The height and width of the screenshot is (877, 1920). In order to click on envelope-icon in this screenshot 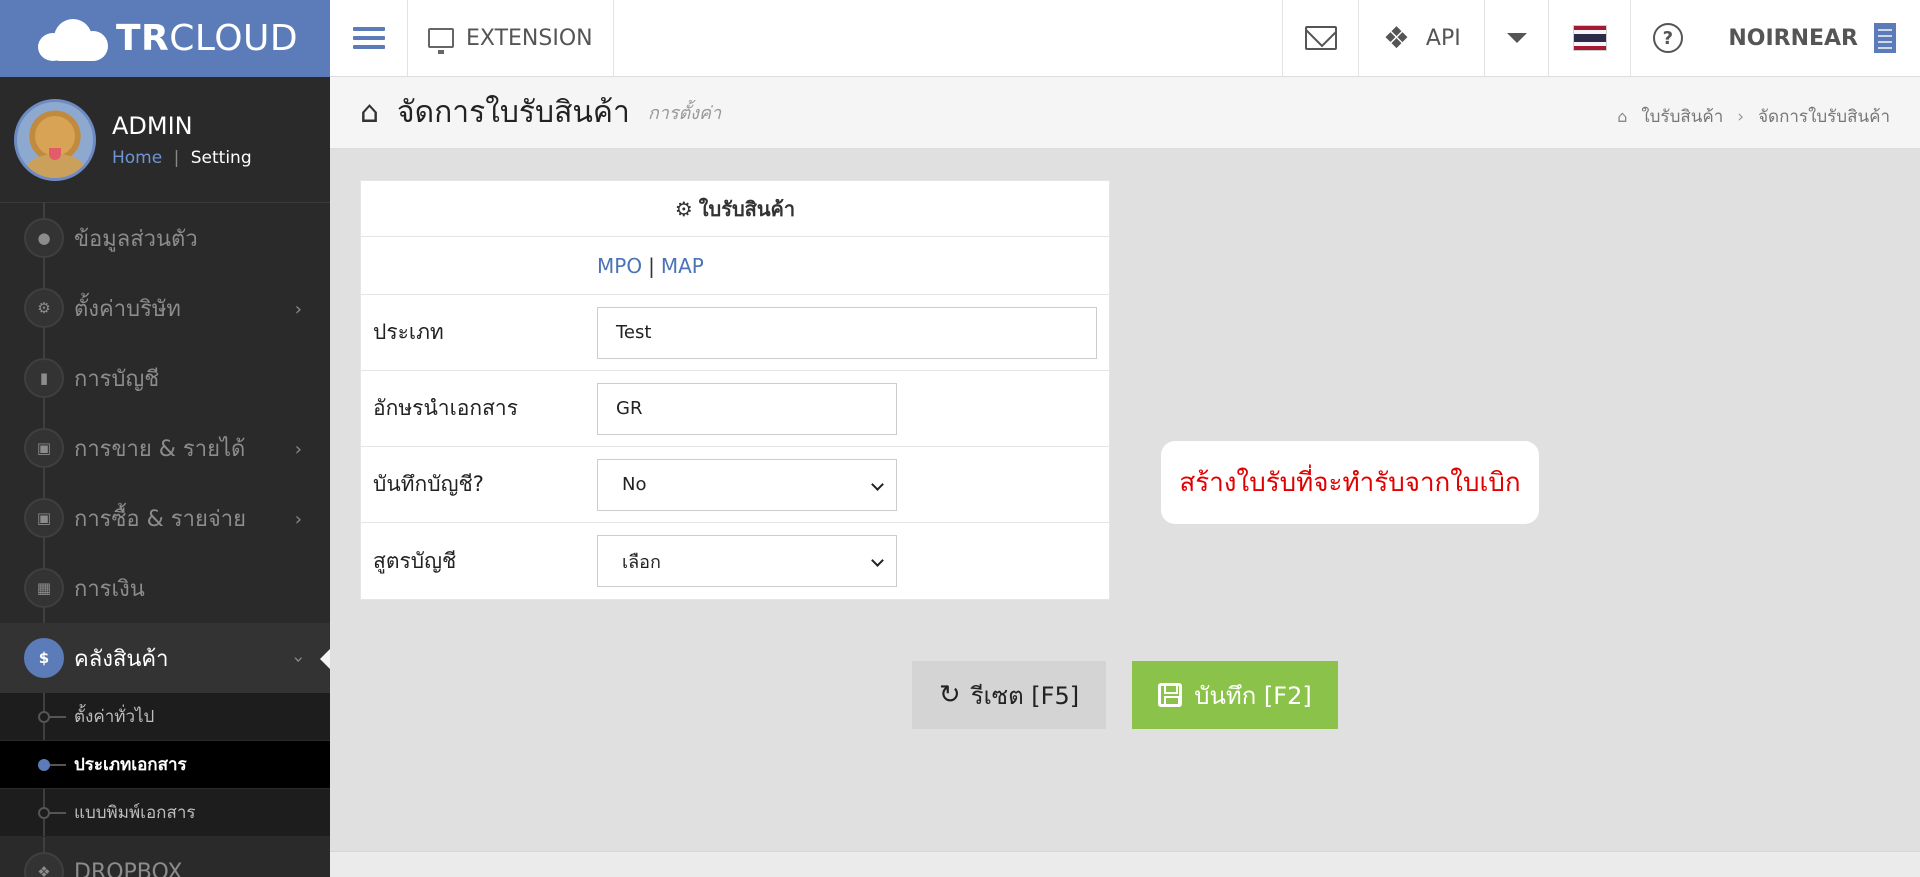, I will do `click(1320, 38)`.